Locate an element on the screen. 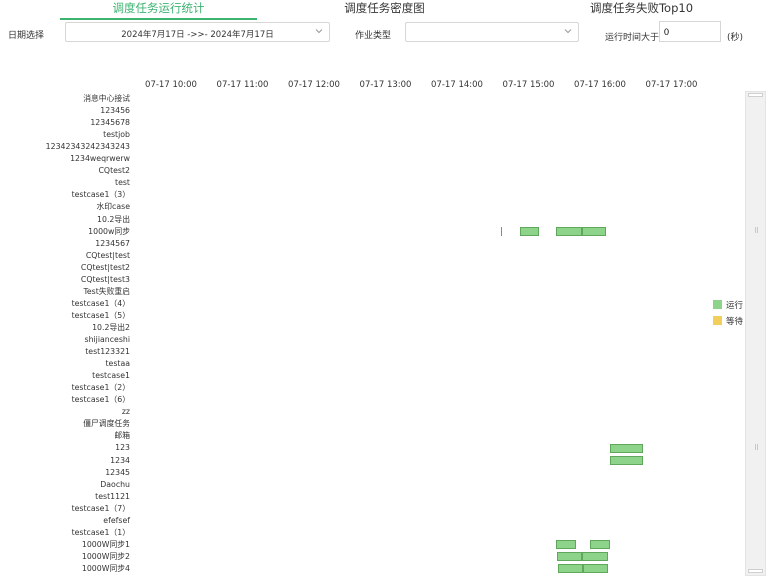  y-category-label: 12345678 is located at coordinates (110, 123).